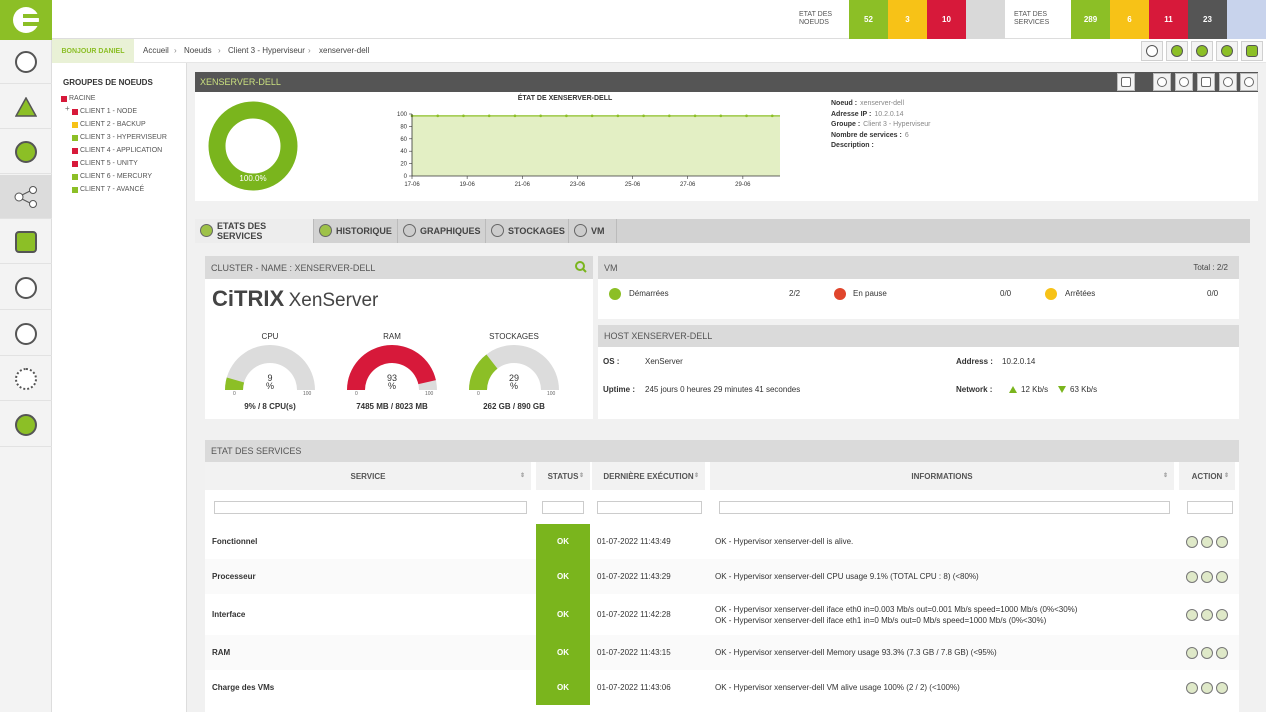 The width and height of the screenshot is (1266, 712). I want to click on refresh-button, so click(1184, 82).